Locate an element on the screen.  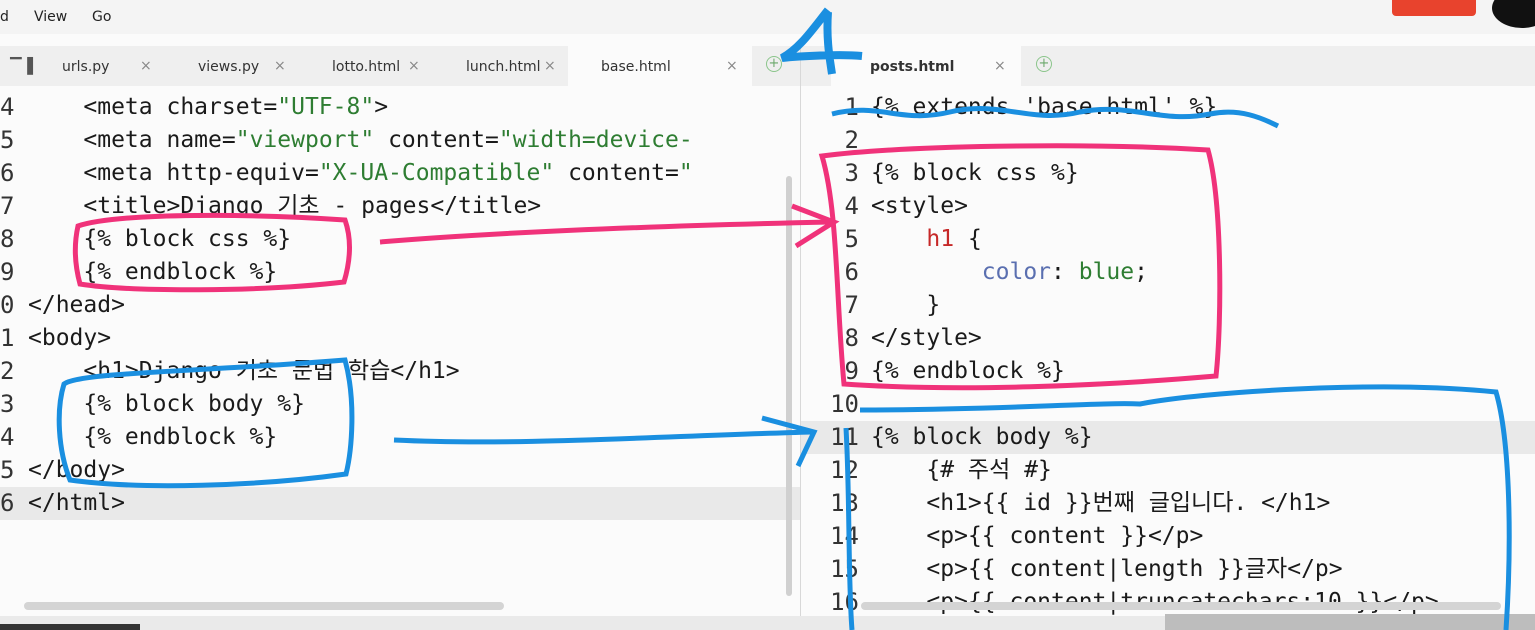
code-text: <p>{{ content|length }}글자</p> is located at coordinates (1134, 569).